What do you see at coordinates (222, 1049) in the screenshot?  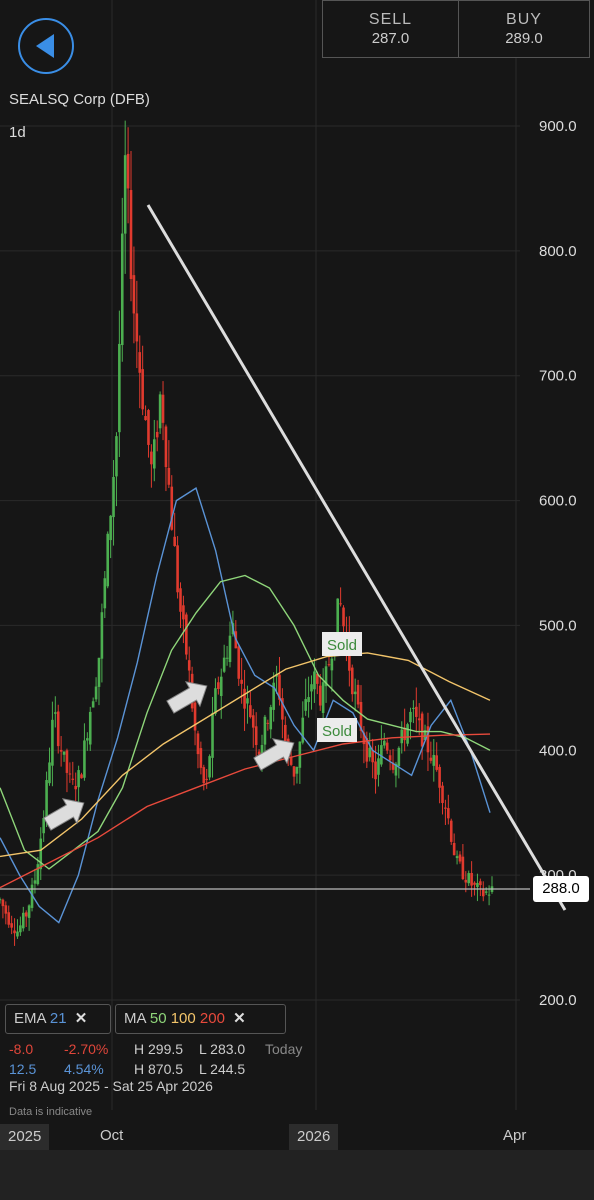 I see `low-today: L 283.0` at bounding box center [222, 1049].